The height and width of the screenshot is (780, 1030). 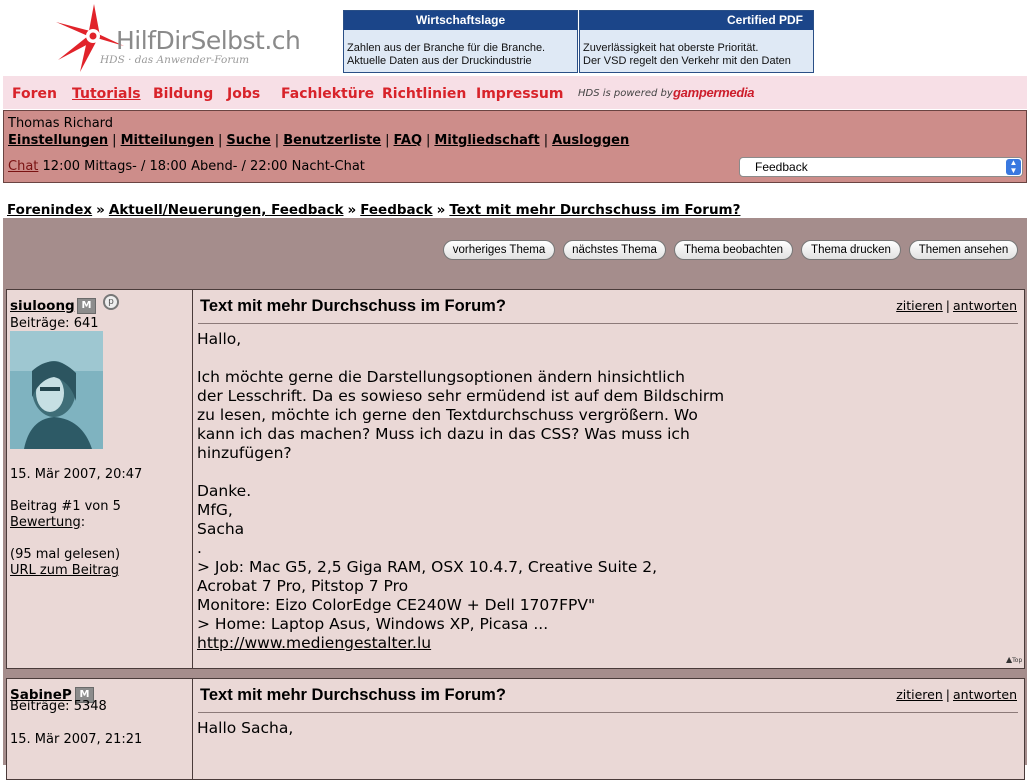 What do you see at coordinates (696, 20) in the screenshot?
I see `ad-title: Certified PDF` at bounding box center [696, 20].